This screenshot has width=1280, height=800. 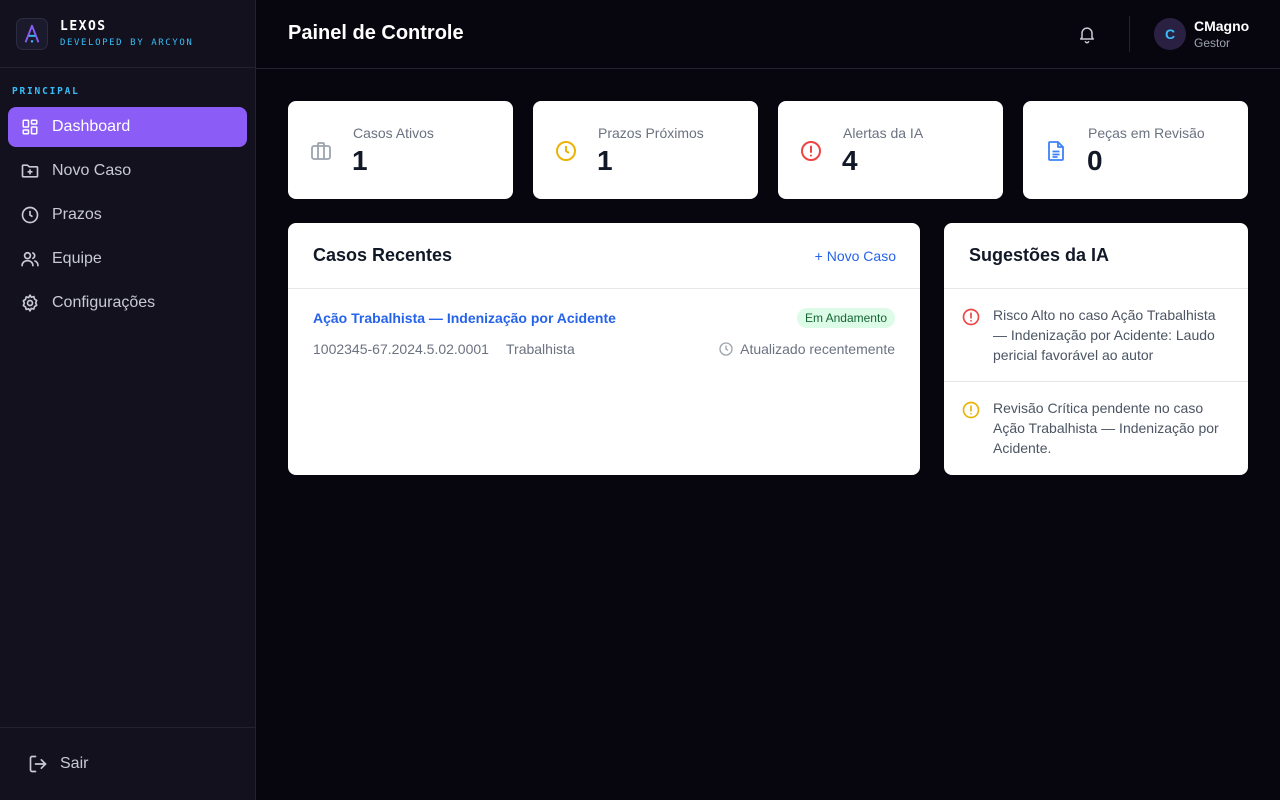 What do you see at coordinates (1056, 151) in the screenshot?
I see `document-icon` at bounding box center [1056, 151].